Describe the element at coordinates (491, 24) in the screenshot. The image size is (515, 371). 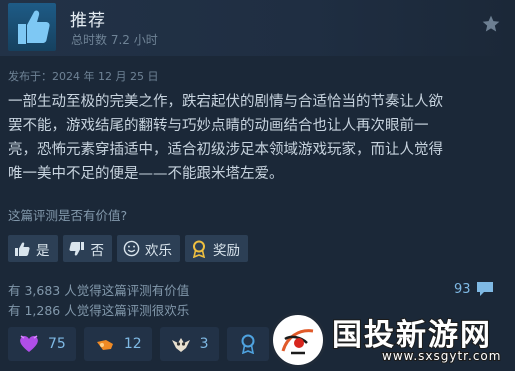
I see `star-icon` at that location.